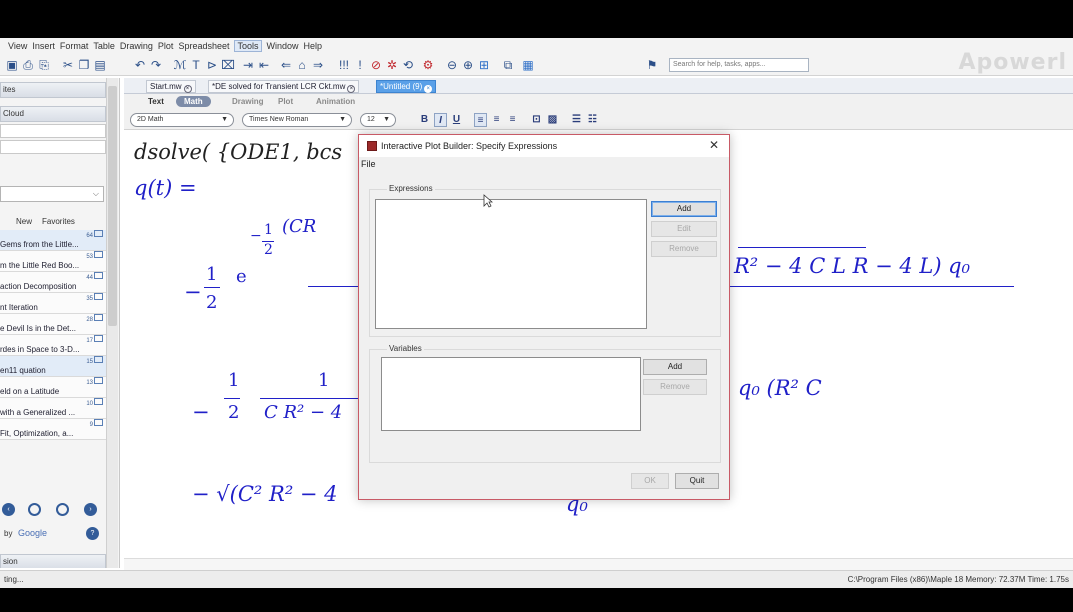 The height and width of the screenshot is (612, 1073). I want to click on mode-math: Math, so click(193, 101).